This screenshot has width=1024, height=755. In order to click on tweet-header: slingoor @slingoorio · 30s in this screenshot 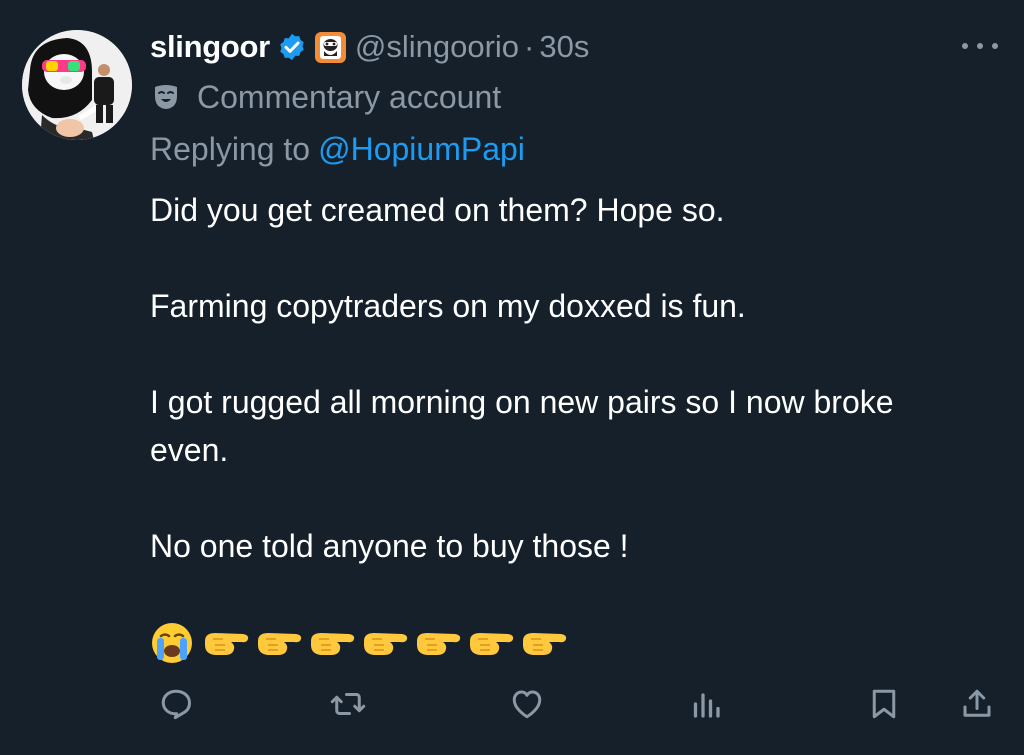, I will do `click(369, 47)`.